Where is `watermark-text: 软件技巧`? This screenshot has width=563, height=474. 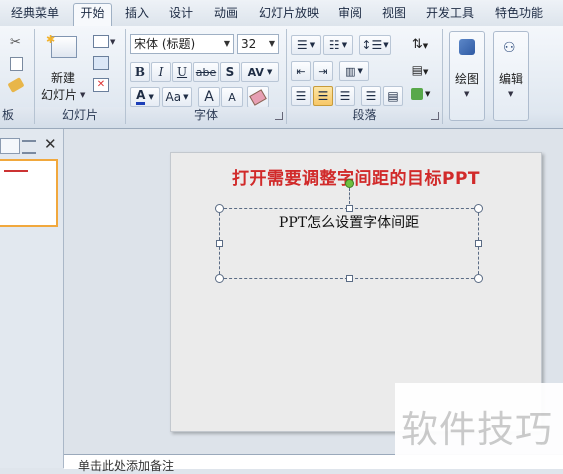
watermark-text: 软件技巧 is located at coordinates (477, 429).